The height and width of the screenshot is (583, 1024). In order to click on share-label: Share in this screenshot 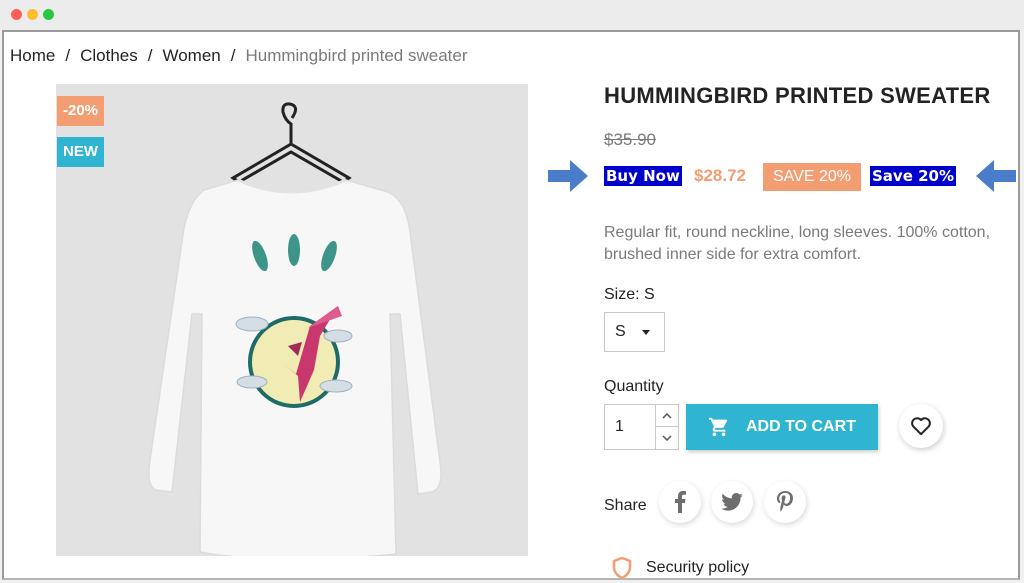, I will do `click(625, 505)`.